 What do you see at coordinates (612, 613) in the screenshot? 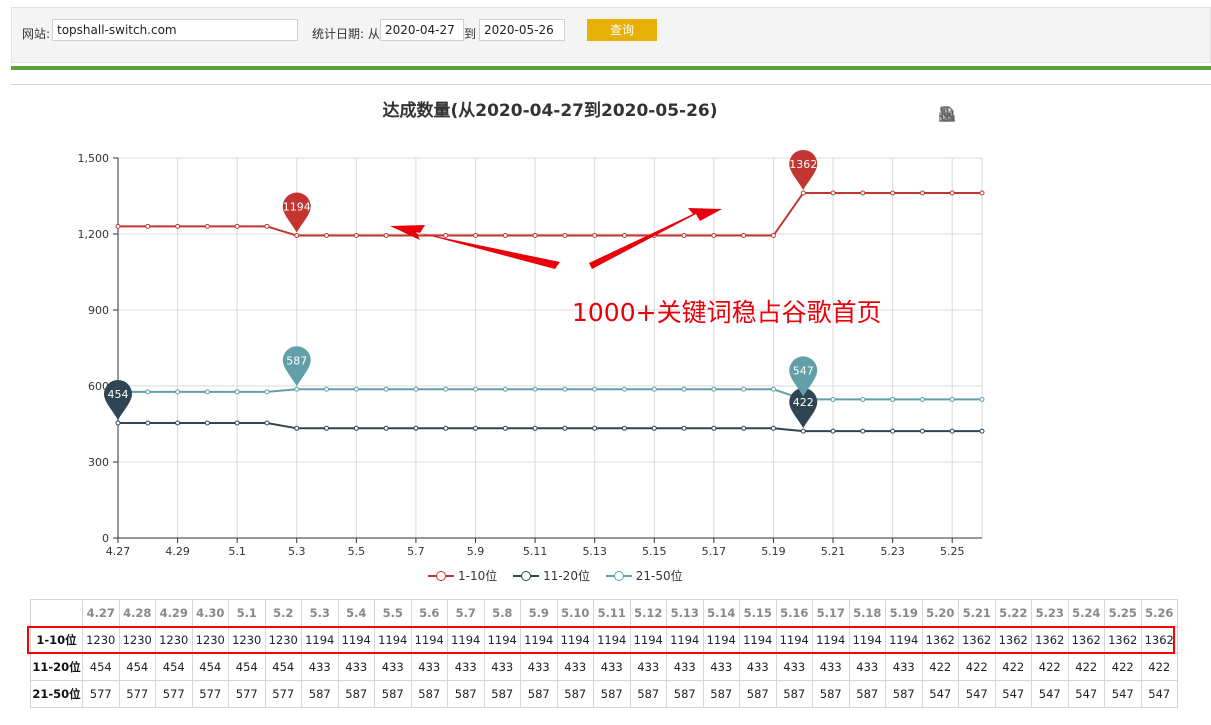
I see `table-header-cell: 5.11` at bounding box center [612, 613].